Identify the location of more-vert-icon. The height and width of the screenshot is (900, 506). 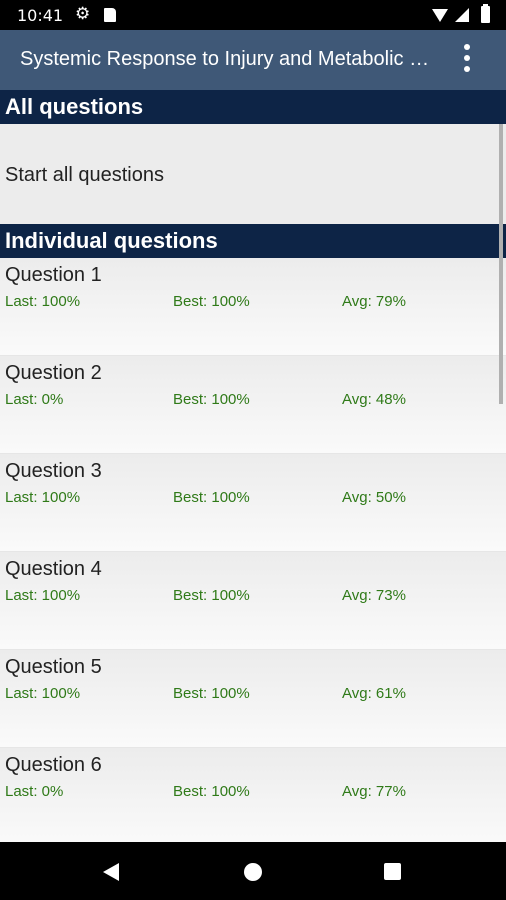
(467, 61).